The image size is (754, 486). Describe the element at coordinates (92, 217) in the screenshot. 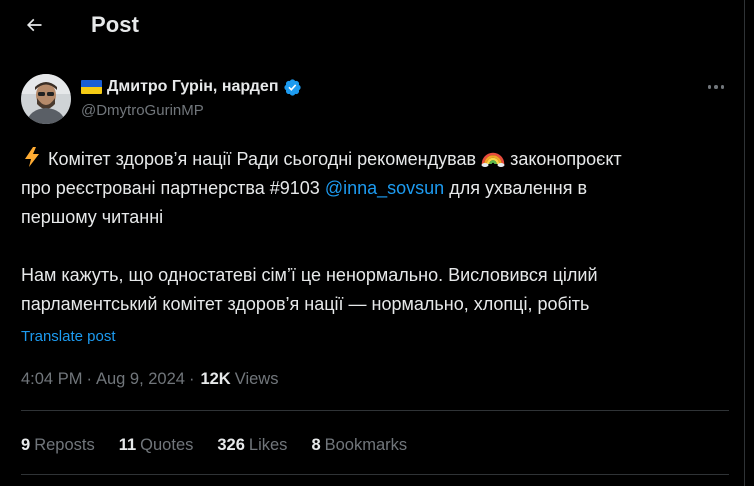

I see `tweet-line-3: першому читанні` at that location.